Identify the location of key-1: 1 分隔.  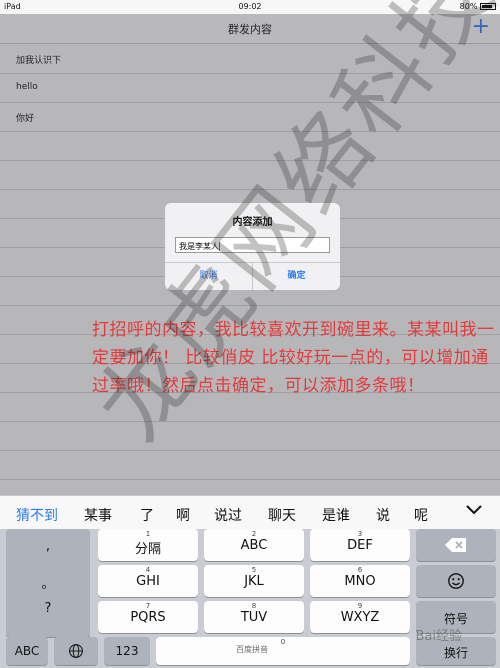
(148, 545).